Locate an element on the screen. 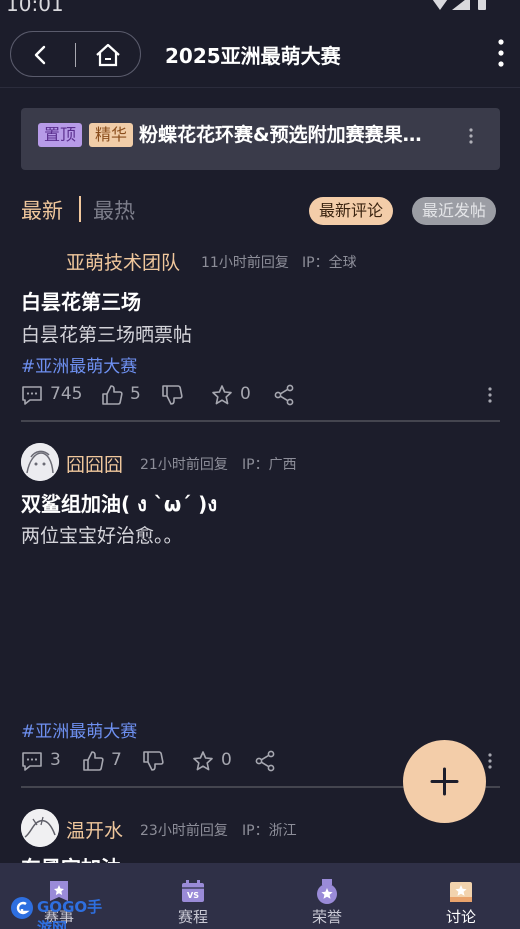 This screenshot has height=929, width=520. post-title: 东風宫加油 is located at coordinates (71, 857).